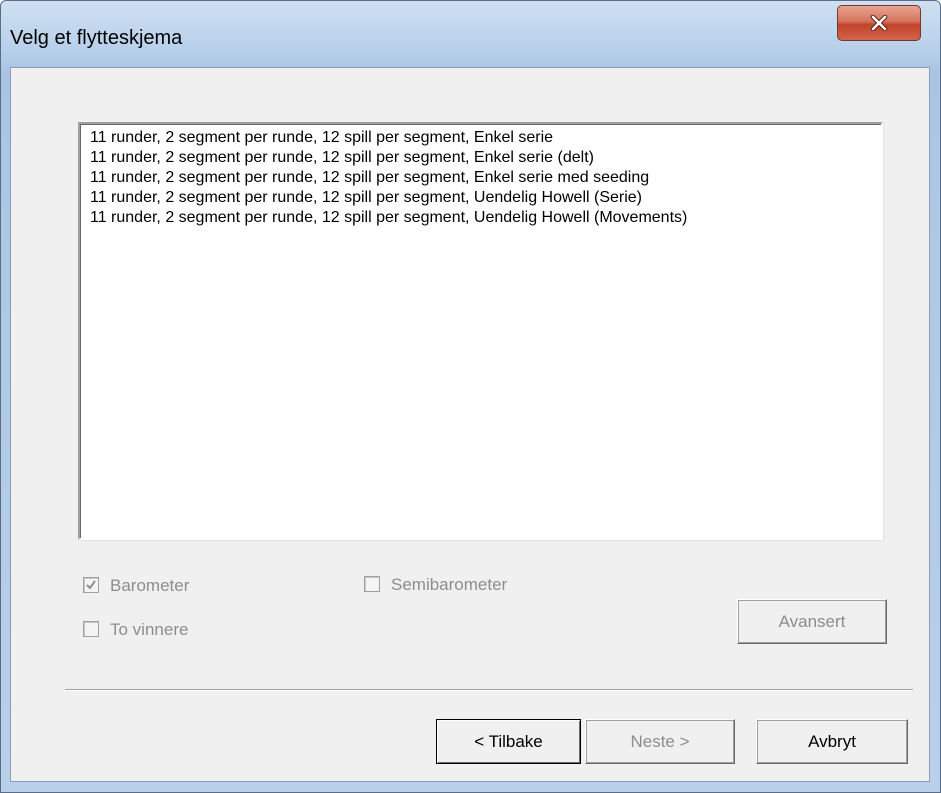  What do you see at coordinates (96, 38) in the screenshot?
I see `window-title: Velg et flytteskjema` at bounding box center [96, 38].